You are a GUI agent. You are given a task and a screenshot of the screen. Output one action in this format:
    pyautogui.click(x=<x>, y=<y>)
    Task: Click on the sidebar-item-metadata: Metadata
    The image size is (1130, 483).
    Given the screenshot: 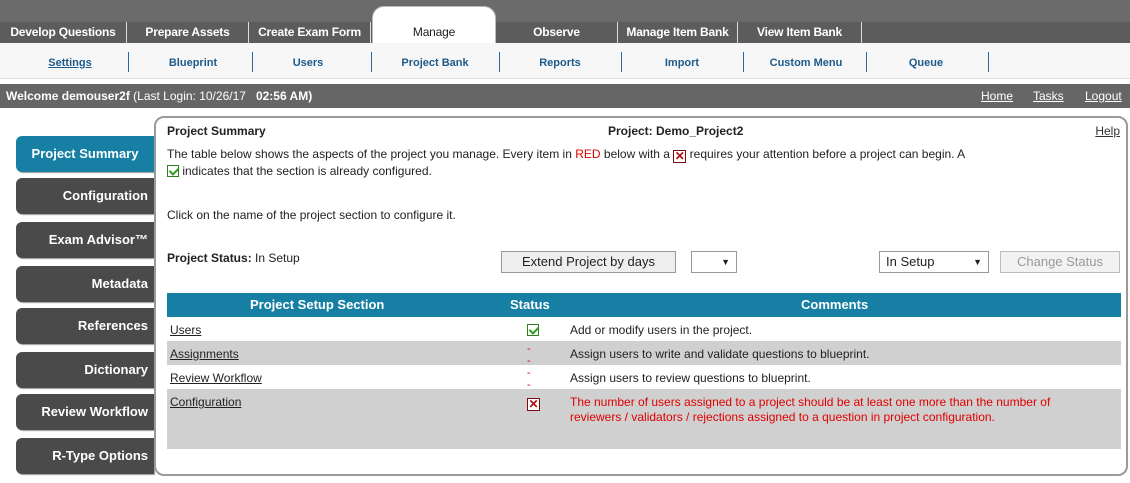 What is the action you would take?
    pyautogui.click(x=85, y=284)
    